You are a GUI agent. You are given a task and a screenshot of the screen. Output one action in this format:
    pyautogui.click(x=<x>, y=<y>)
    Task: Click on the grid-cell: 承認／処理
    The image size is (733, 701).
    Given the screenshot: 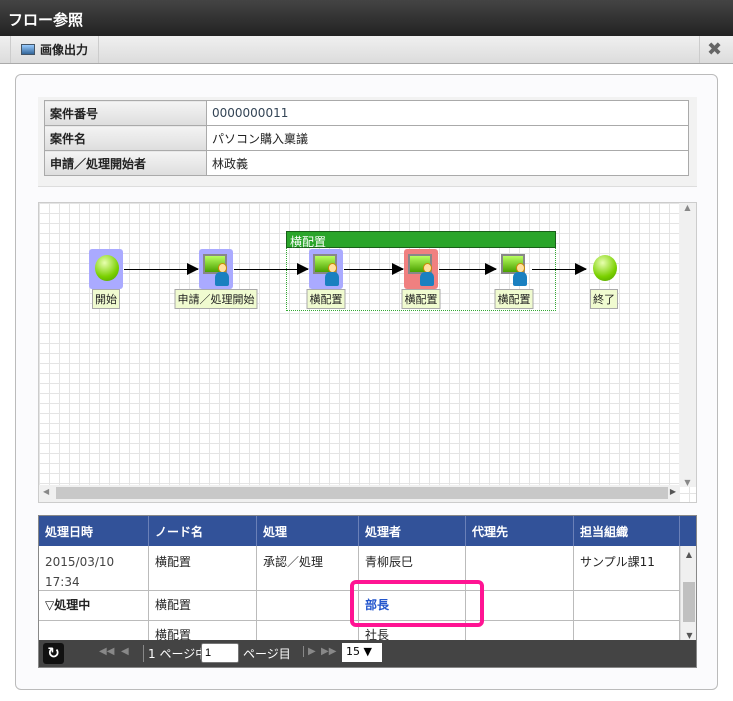 What is the action you would take?
    pyautogui.click(x=308, y=568)
    